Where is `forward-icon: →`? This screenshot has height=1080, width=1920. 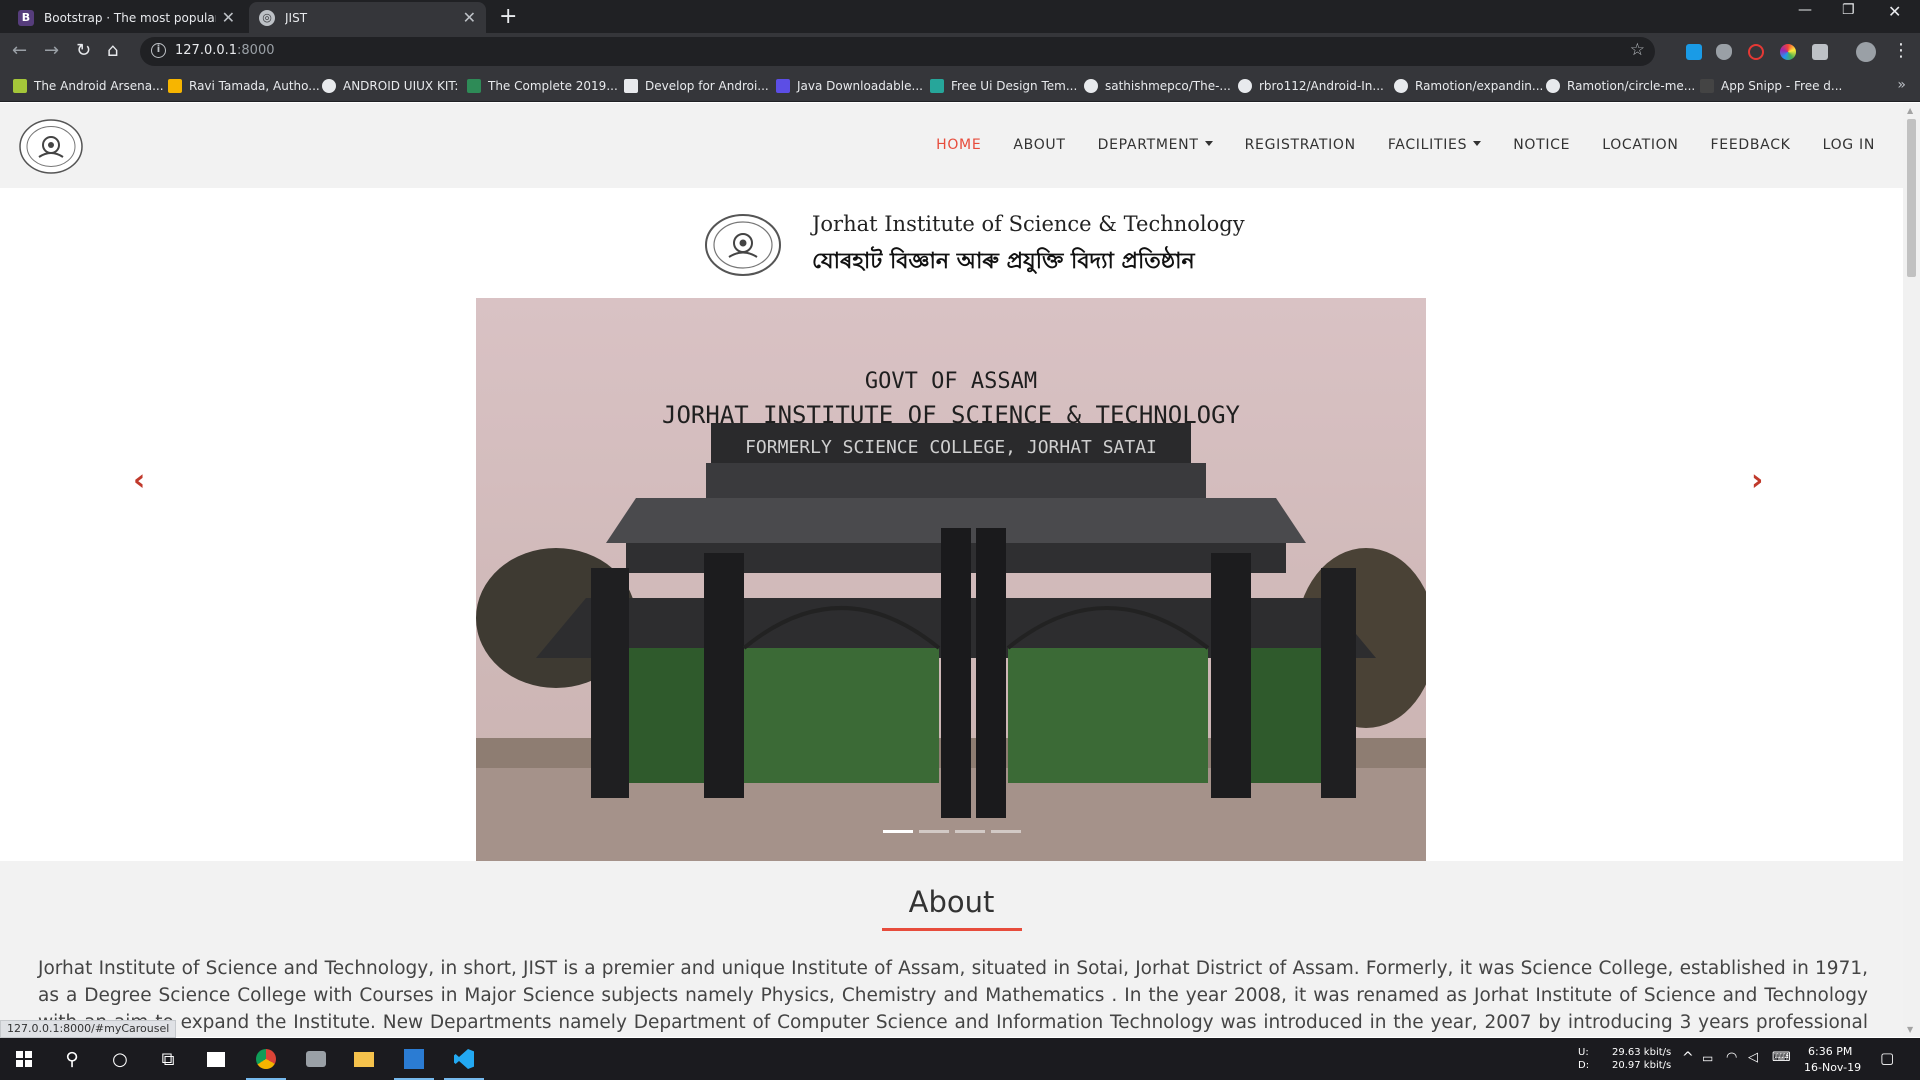
forward-icon: → is located at coordinates (51, 50).